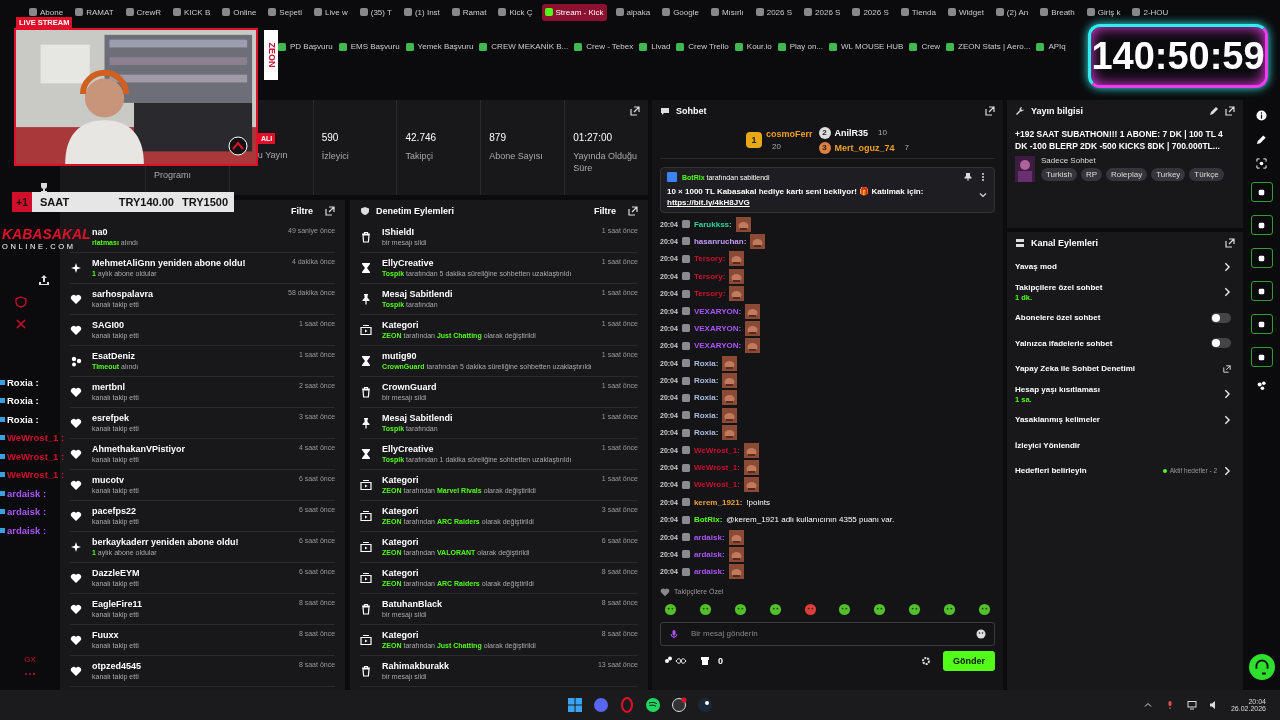  What do you see at coordinates (94, 12) in the screenshot?
I see `browser-tab: RAMAT` at bounding box center [94, 12].